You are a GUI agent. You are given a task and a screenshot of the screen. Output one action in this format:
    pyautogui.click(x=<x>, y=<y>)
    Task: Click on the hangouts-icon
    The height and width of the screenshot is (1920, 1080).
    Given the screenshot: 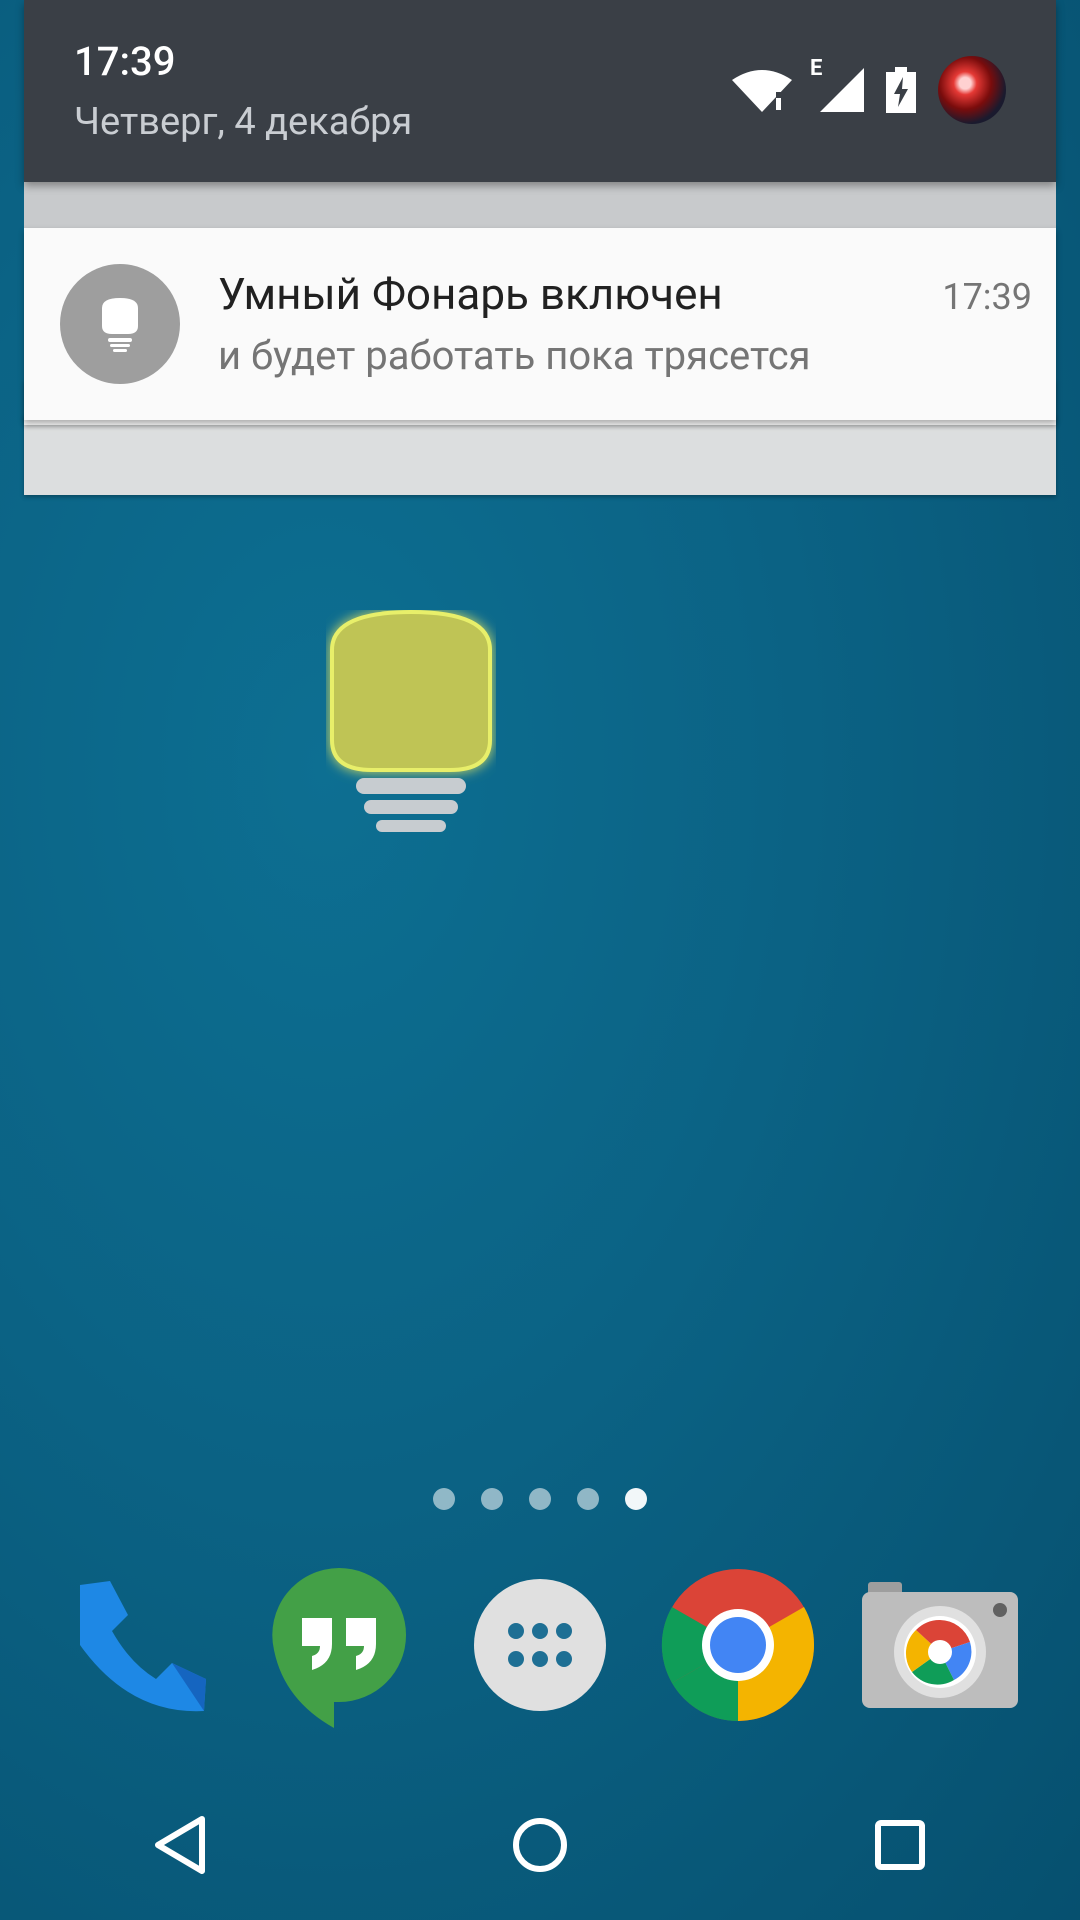 What is the action you would take?
    pyautogui.click(x=339, y=1645)
    